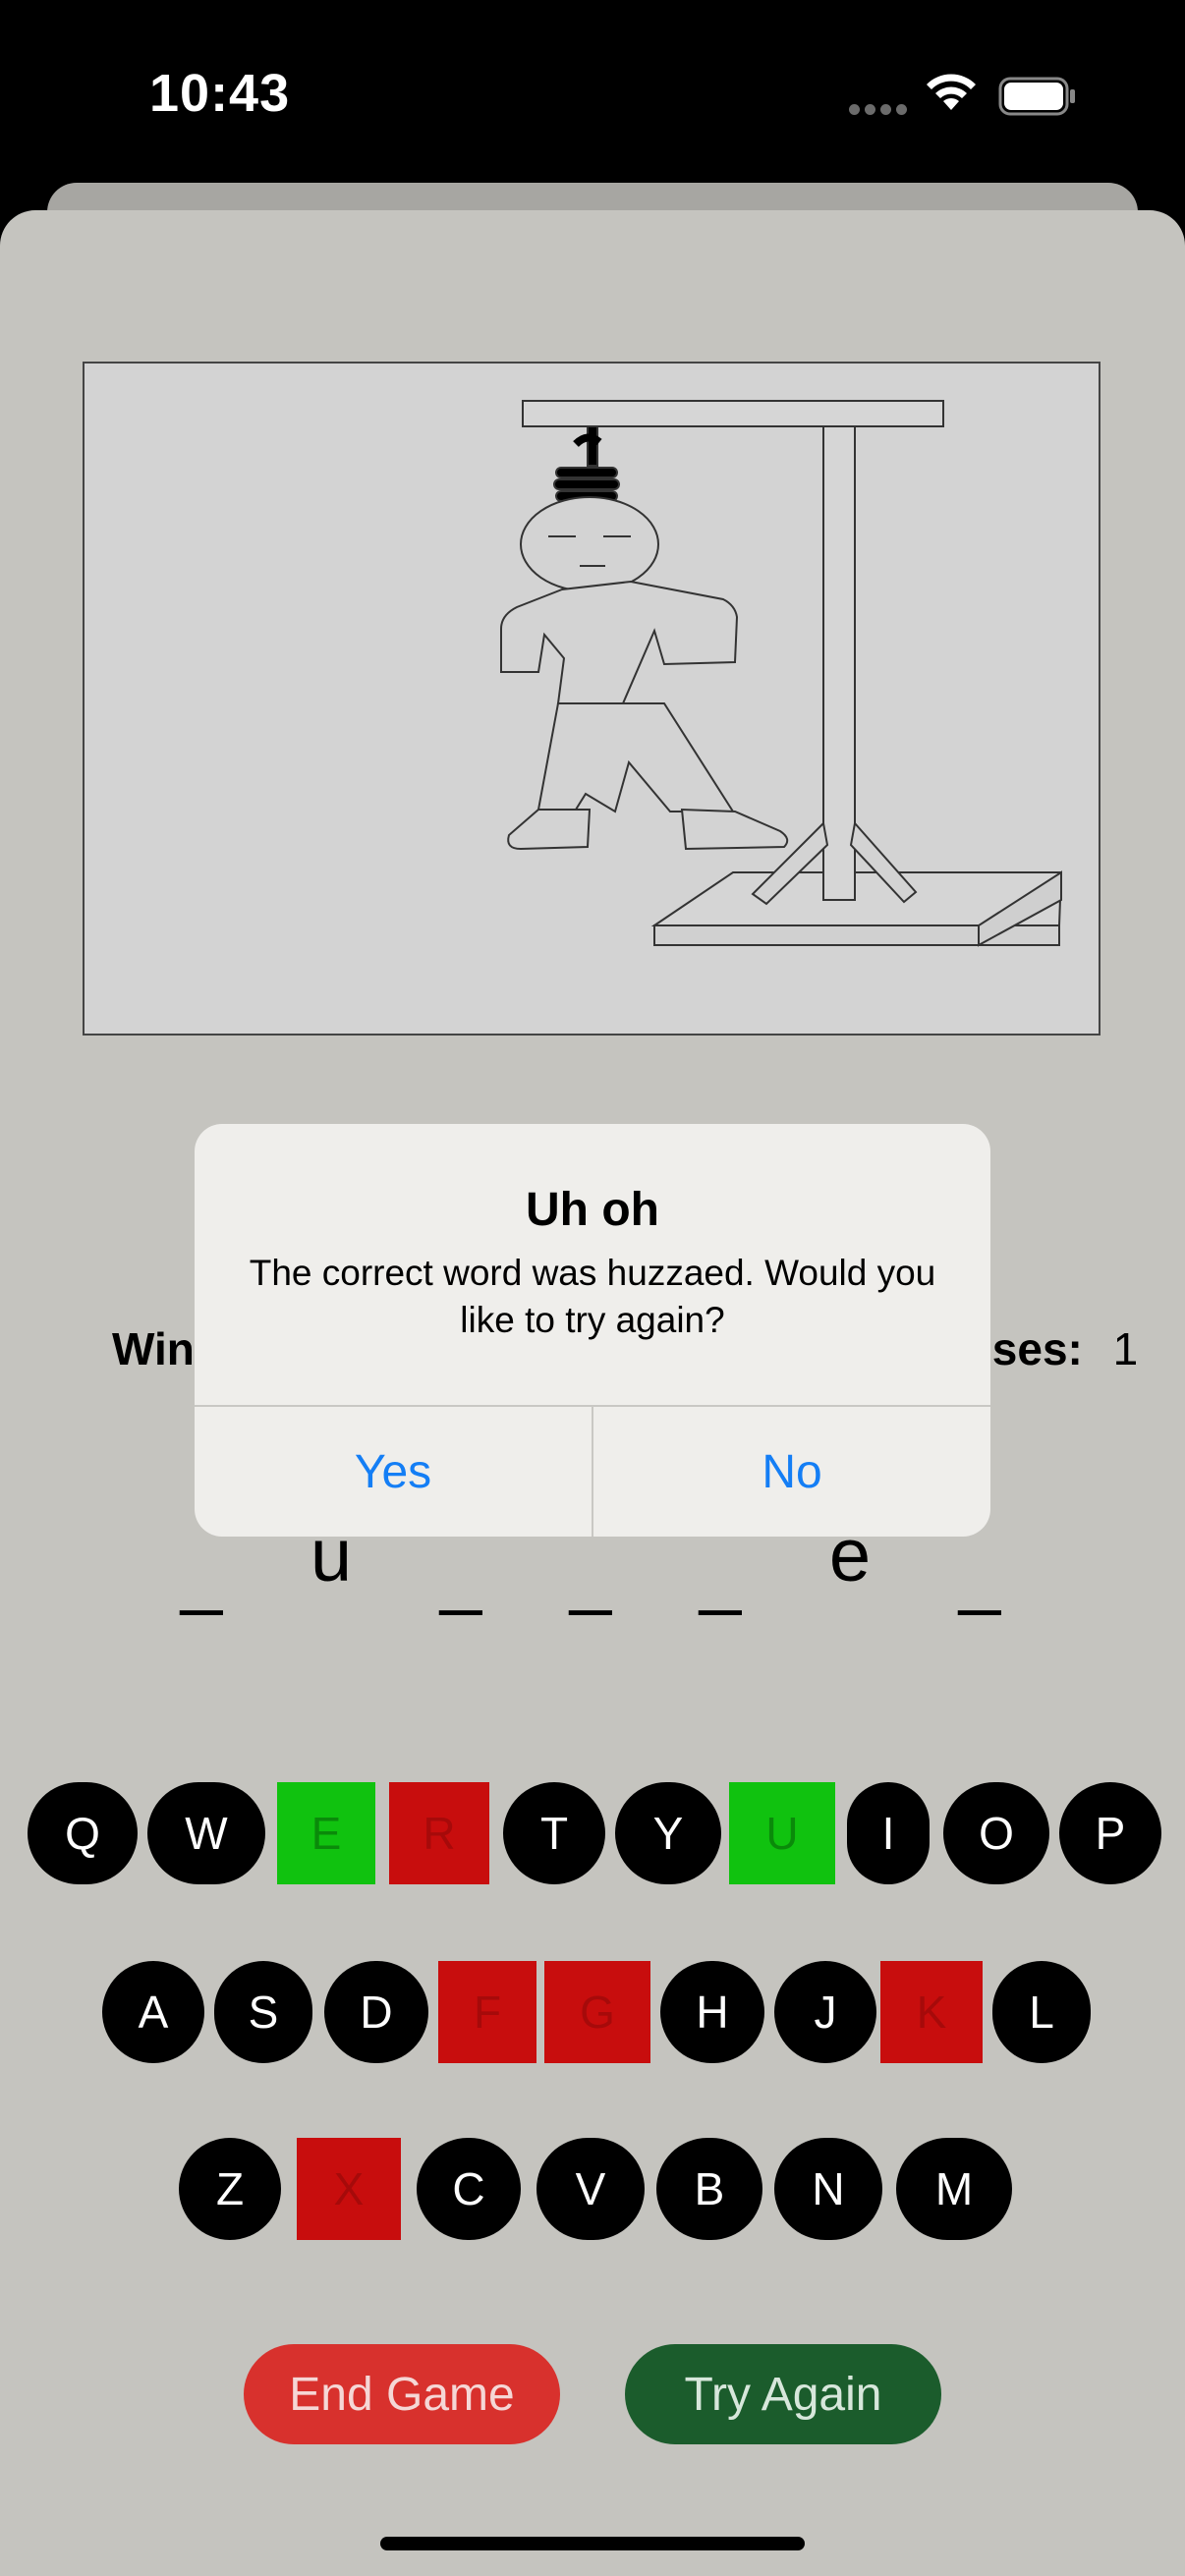 The height and width of the screenshot is (2576, 1185). What do you see at coordinates (326, 1833) in the screenshot?
I see `key-e: E` at bounding box center [326, 1833].